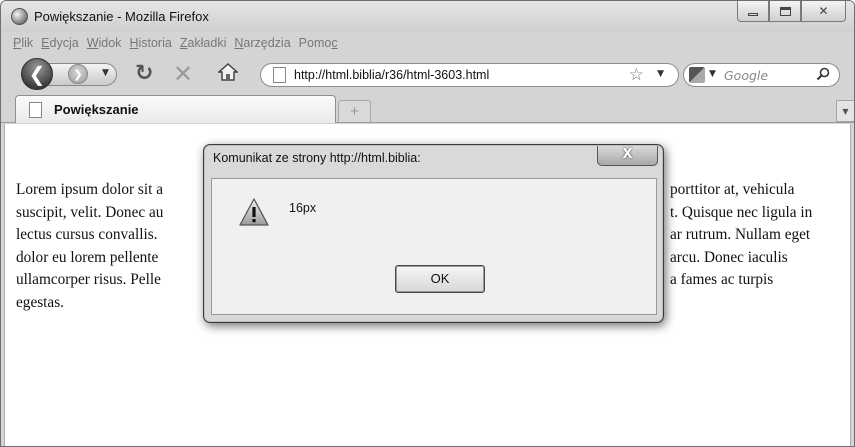  I want to click on maximize-button, so click(785, 11).